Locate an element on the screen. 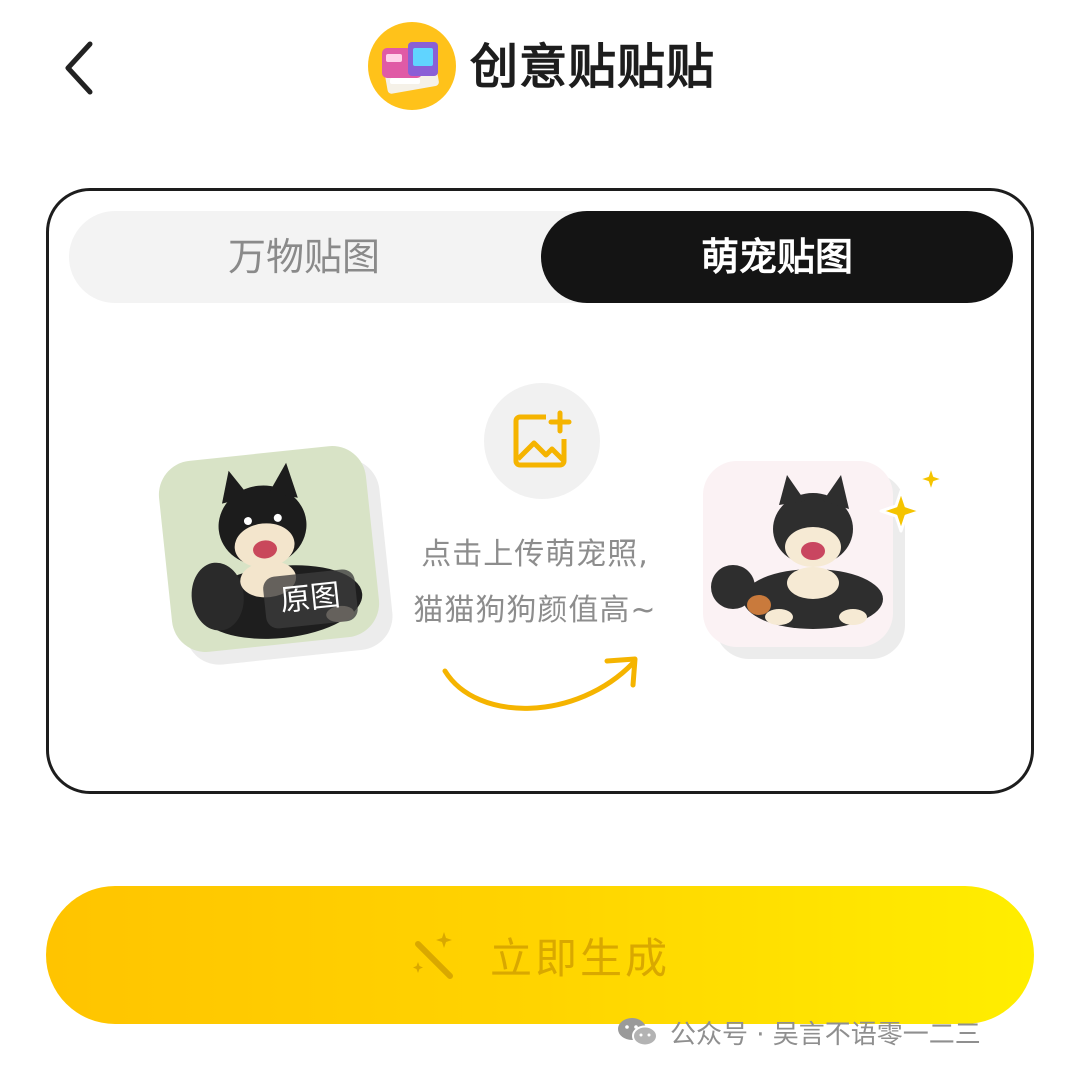 This screenshot has height=1076, width=1080. original-photo: 原图 is located at coordinates (269, 549).